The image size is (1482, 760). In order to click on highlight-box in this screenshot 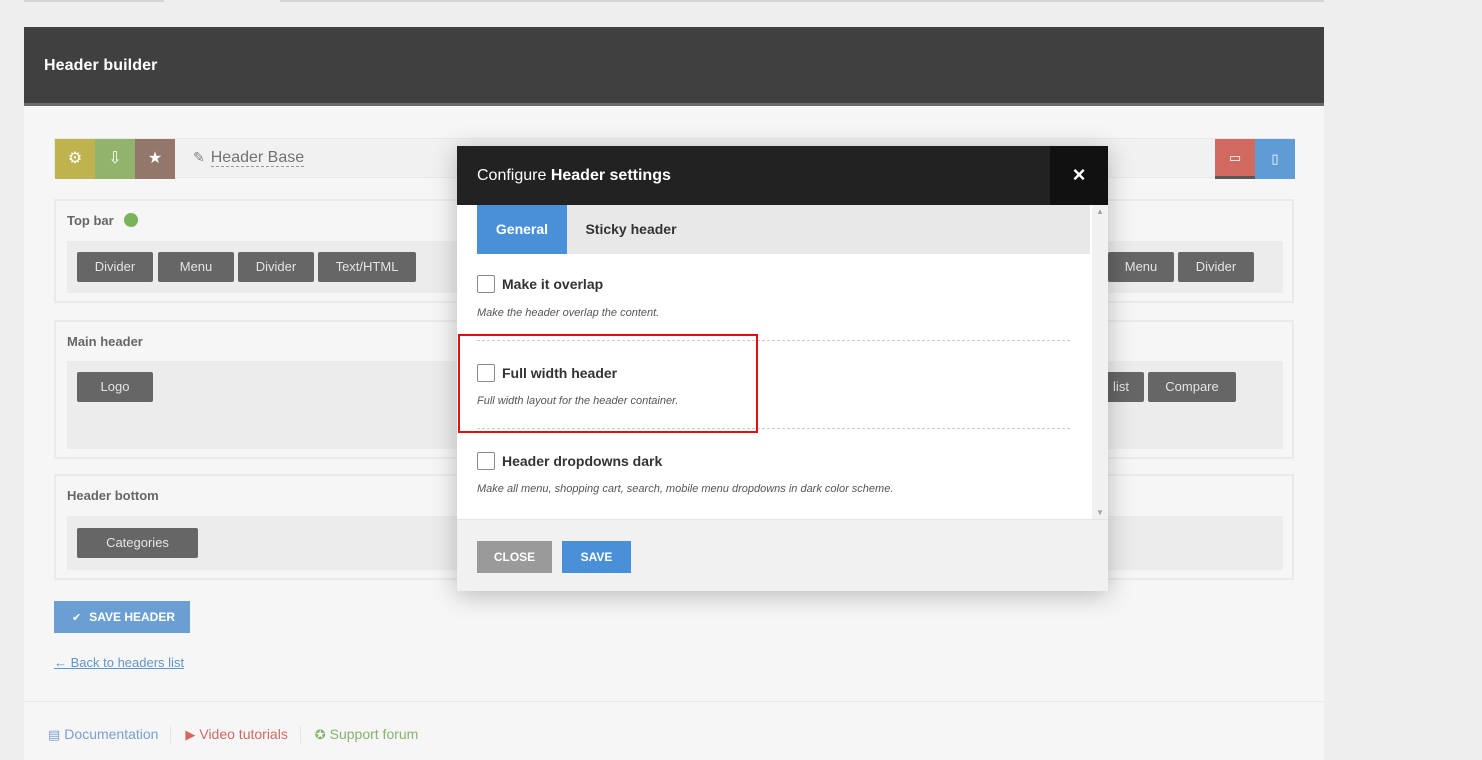, I will do `click(608, 383)`.